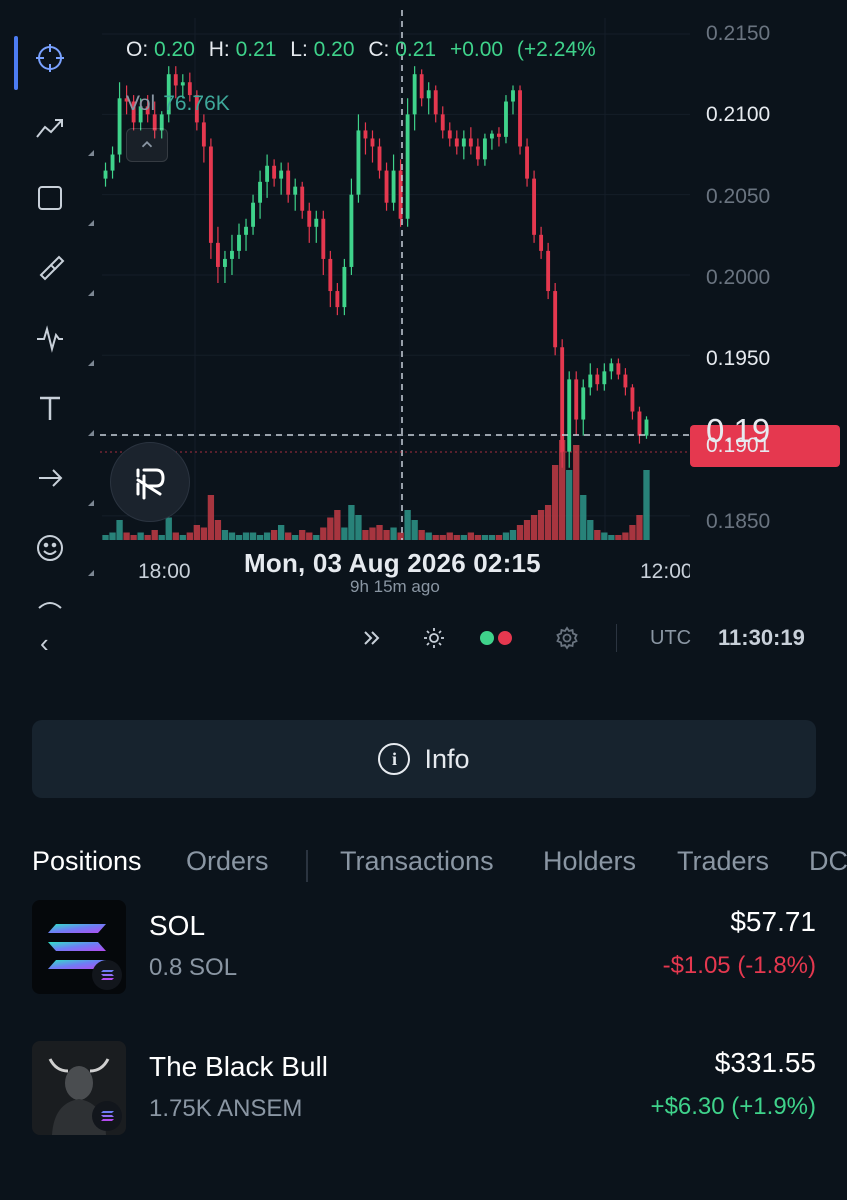  I want to click on emoji-icon, so click(61, 551).